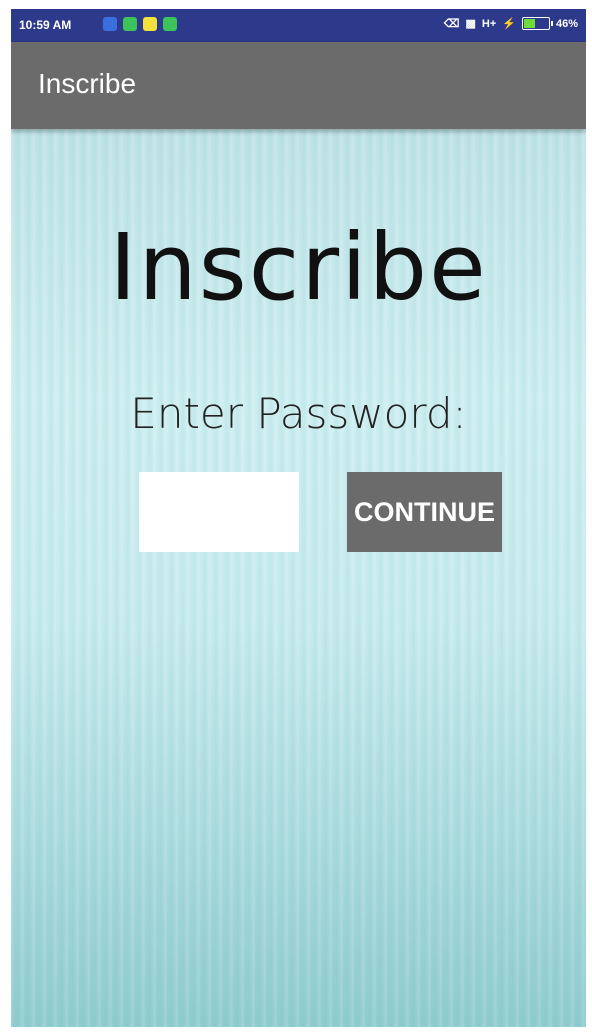 This screenshot has height=1034, width=592. Describe the element at coordinates (529, 23) in the screenshot. I see `battery-fill` at that location.